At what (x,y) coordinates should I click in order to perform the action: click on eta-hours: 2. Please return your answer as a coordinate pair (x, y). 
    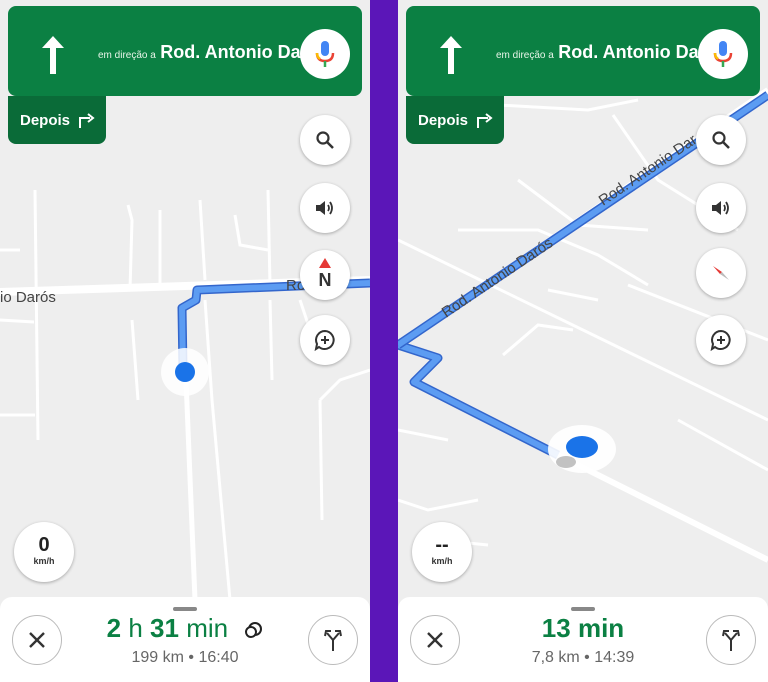
    Looking at the image, I should click on (114, 628).